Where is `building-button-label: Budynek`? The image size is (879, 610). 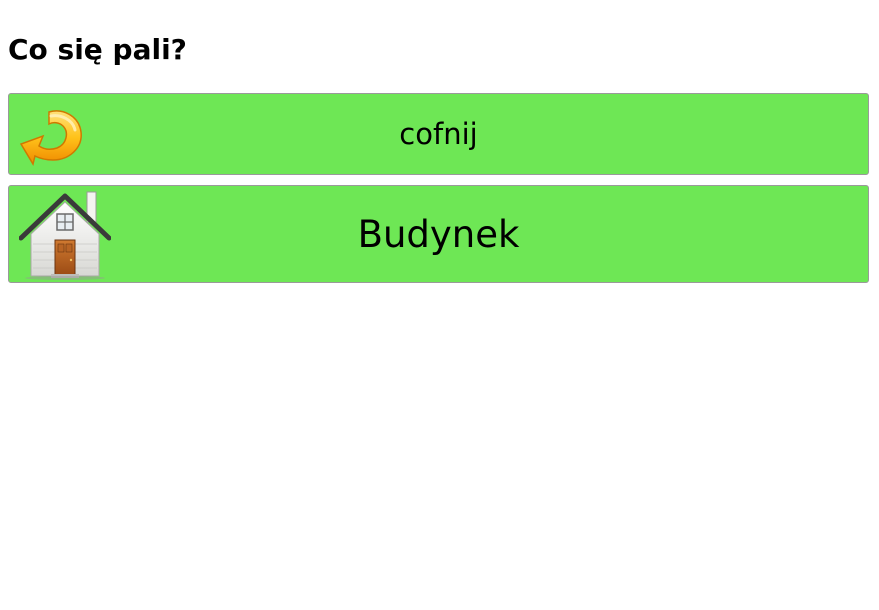 building-button-label: Budynek is located at coordinates (438, 234).